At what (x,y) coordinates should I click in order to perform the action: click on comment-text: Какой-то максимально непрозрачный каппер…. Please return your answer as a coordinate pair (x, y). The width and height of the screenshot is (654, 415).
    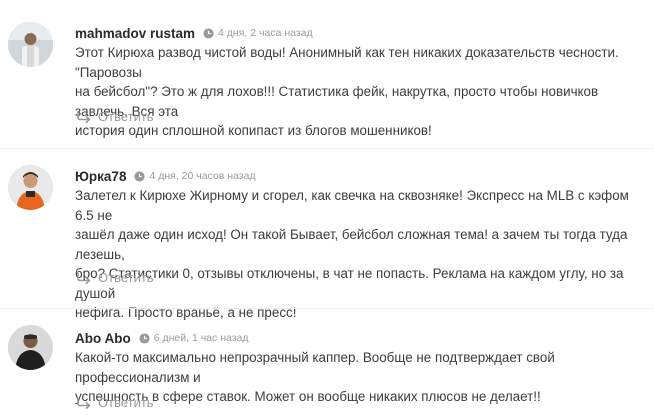
    Looking at the image, I should click on (355, 377).